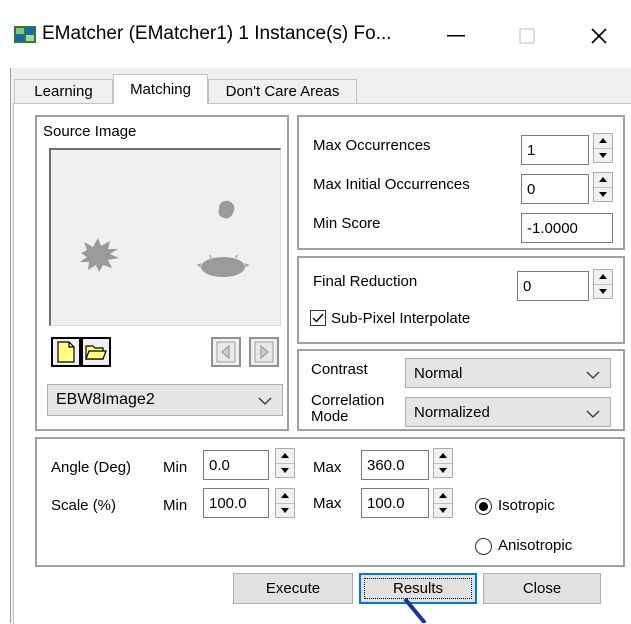 This screenshot has height=624, width=631. What do you see at coordinates (415, 610) in the screenshot?
I see `pointer-annotation-line` at bounding box center [415, 610].